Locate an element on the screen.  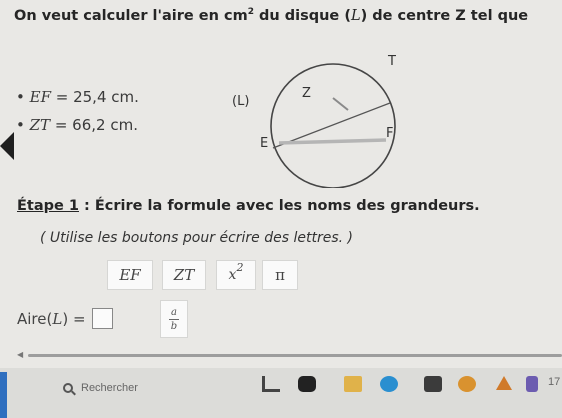
app-icon-purple is located at coordinates (532, 384).